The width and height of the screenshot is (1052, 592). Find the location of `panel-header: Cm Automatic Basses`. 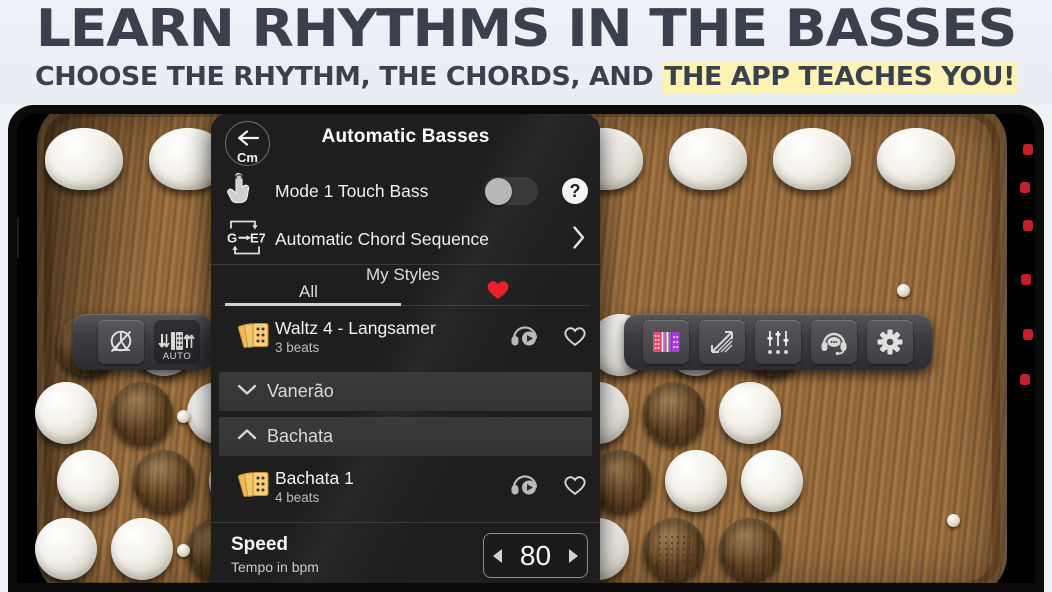

panel-header: Cm Automatic Basses is located at coordinates (405, 140).